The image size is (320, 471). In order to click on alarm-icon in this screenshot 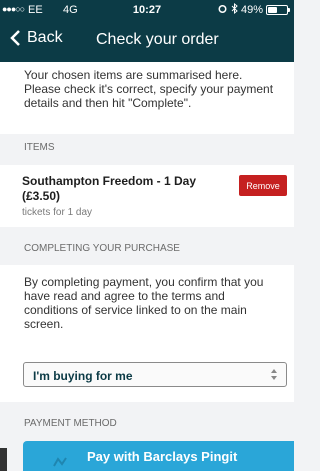, I will do `click(222, 10)`.